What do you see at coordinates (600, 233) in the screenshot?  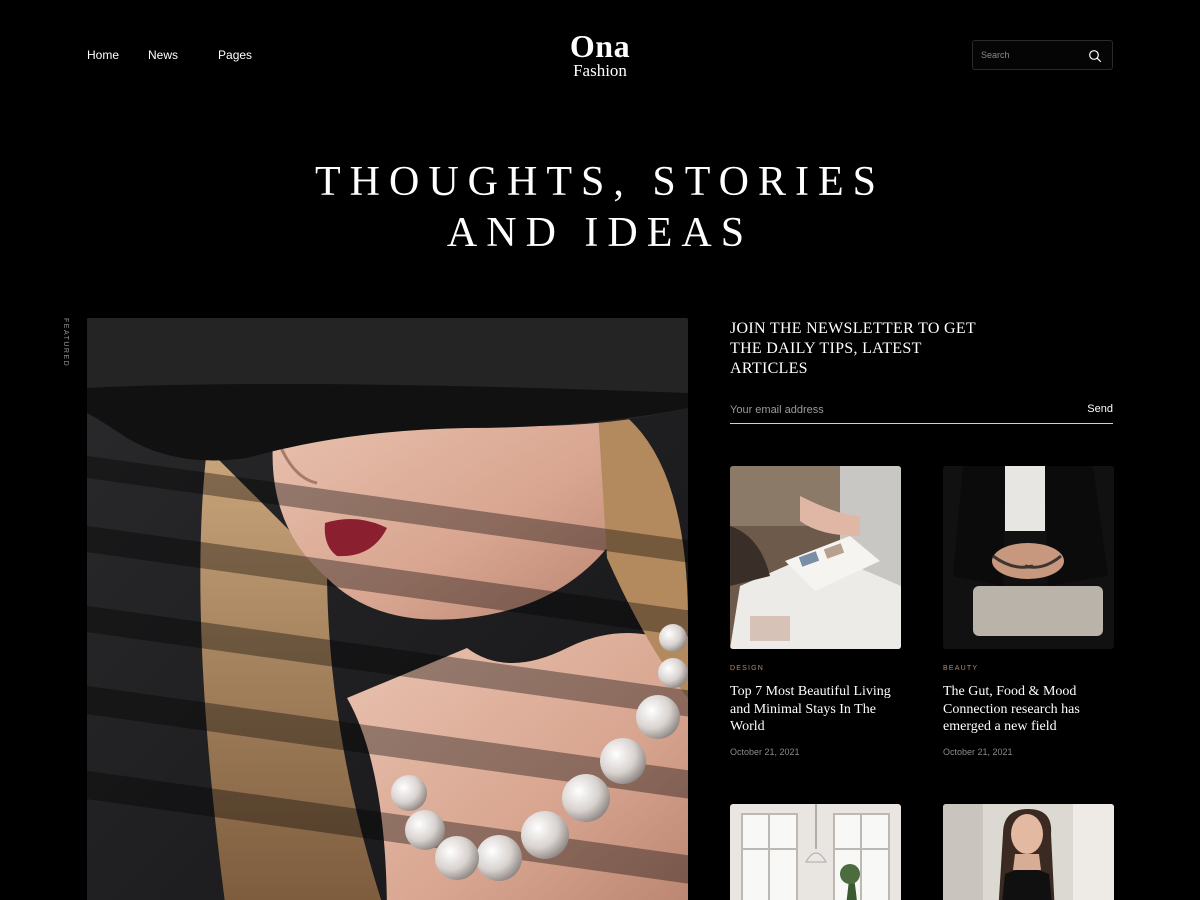 I see `hero-line-2: AND IDEAS` at bounding box center [600, 233].